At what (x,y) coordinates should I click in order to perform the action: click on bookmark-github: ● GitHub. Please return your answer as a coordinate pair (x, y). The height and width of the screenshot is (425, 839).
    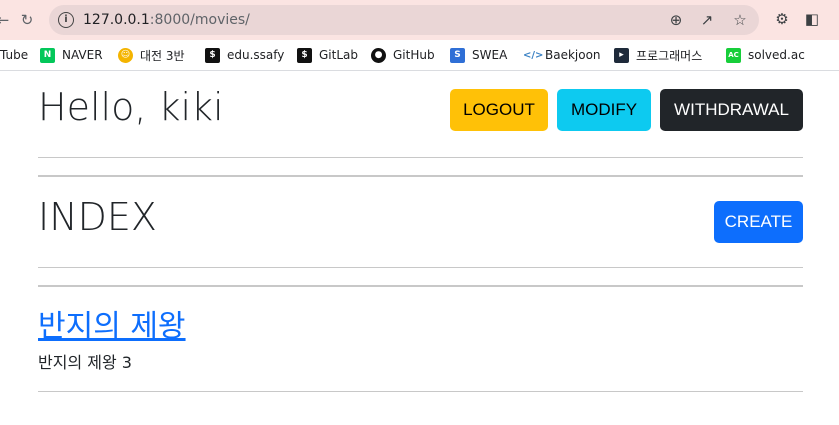
    Looking at the image, I should click on (403, 55).